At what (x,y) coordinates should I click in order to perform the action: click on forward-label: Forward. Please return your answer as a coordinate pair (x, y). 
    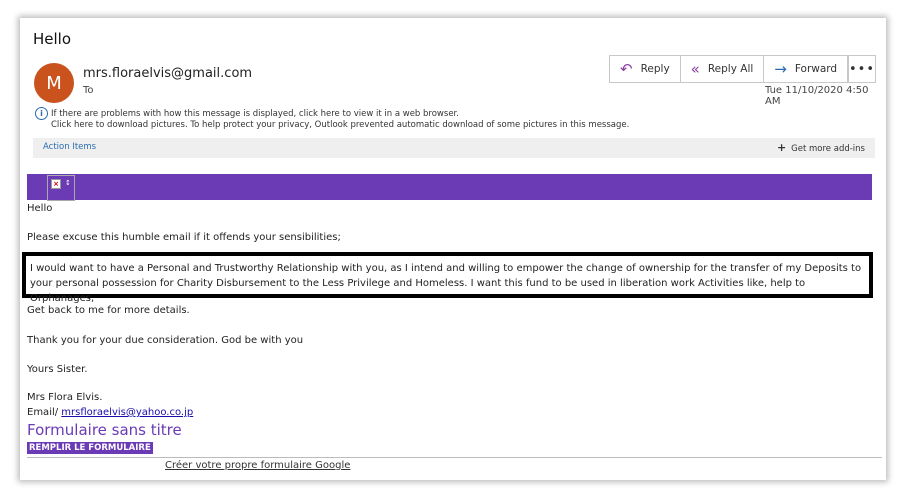
    Looking at the image, I should click on (816, 69).